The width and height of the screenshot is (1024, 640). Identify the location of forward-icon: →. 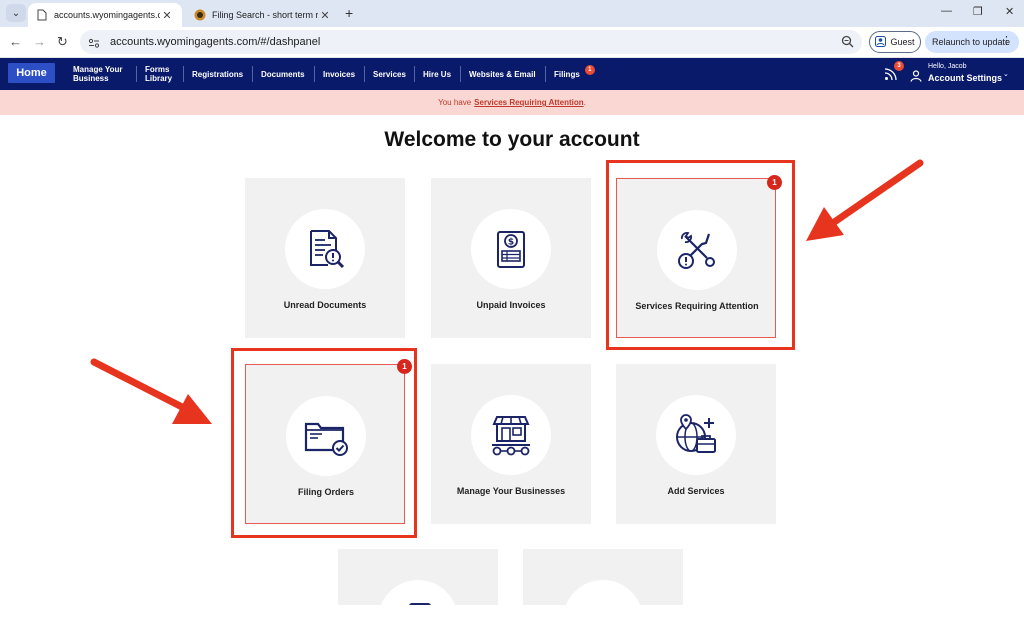
(39, 41).